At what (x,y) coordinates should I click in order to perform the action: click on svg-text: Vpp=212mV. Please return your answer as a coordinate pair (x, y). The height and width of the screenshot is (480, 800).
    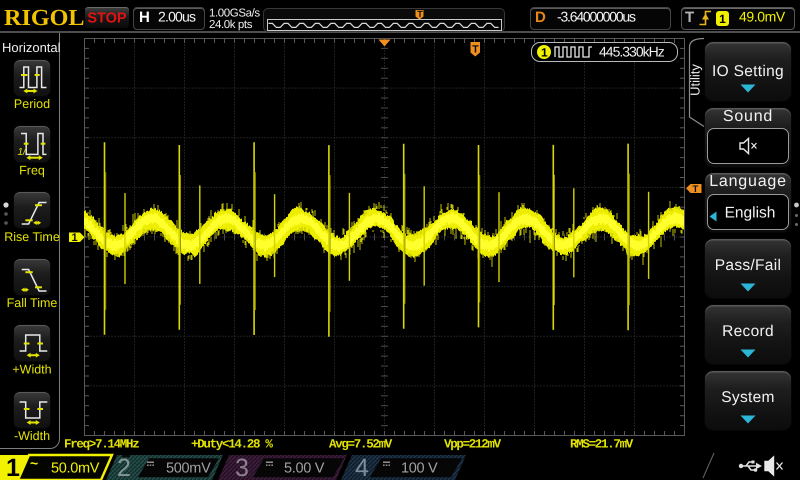
    Looking at the image, I should click on (473, 445).